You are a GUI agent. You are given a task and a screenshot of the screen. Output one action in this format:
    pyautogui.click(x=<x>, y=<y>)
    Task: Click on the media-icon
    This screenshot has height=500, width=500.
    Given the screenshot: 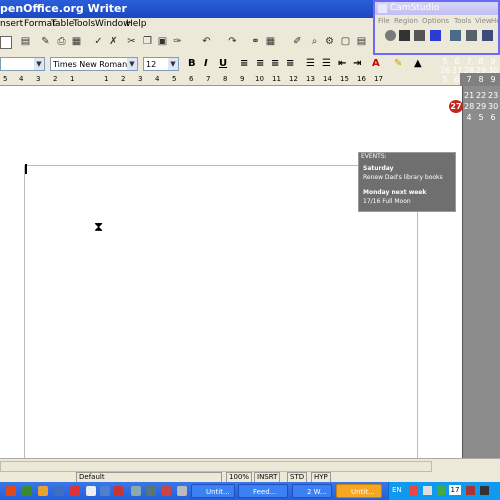 What is the action you would take?
    pyautogui.click(x=75, y=491)
    